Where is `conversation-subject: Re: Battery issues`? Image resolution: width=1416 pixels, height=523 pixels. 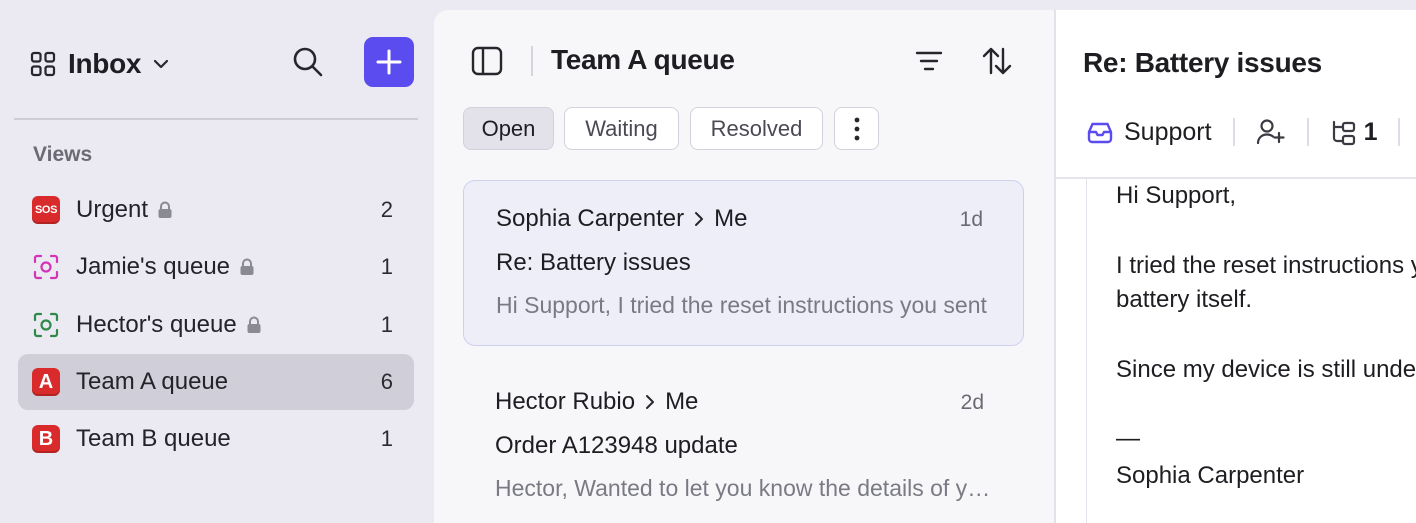 conversation-subject: Re: Battery issues is located at coordinates (593, 262).